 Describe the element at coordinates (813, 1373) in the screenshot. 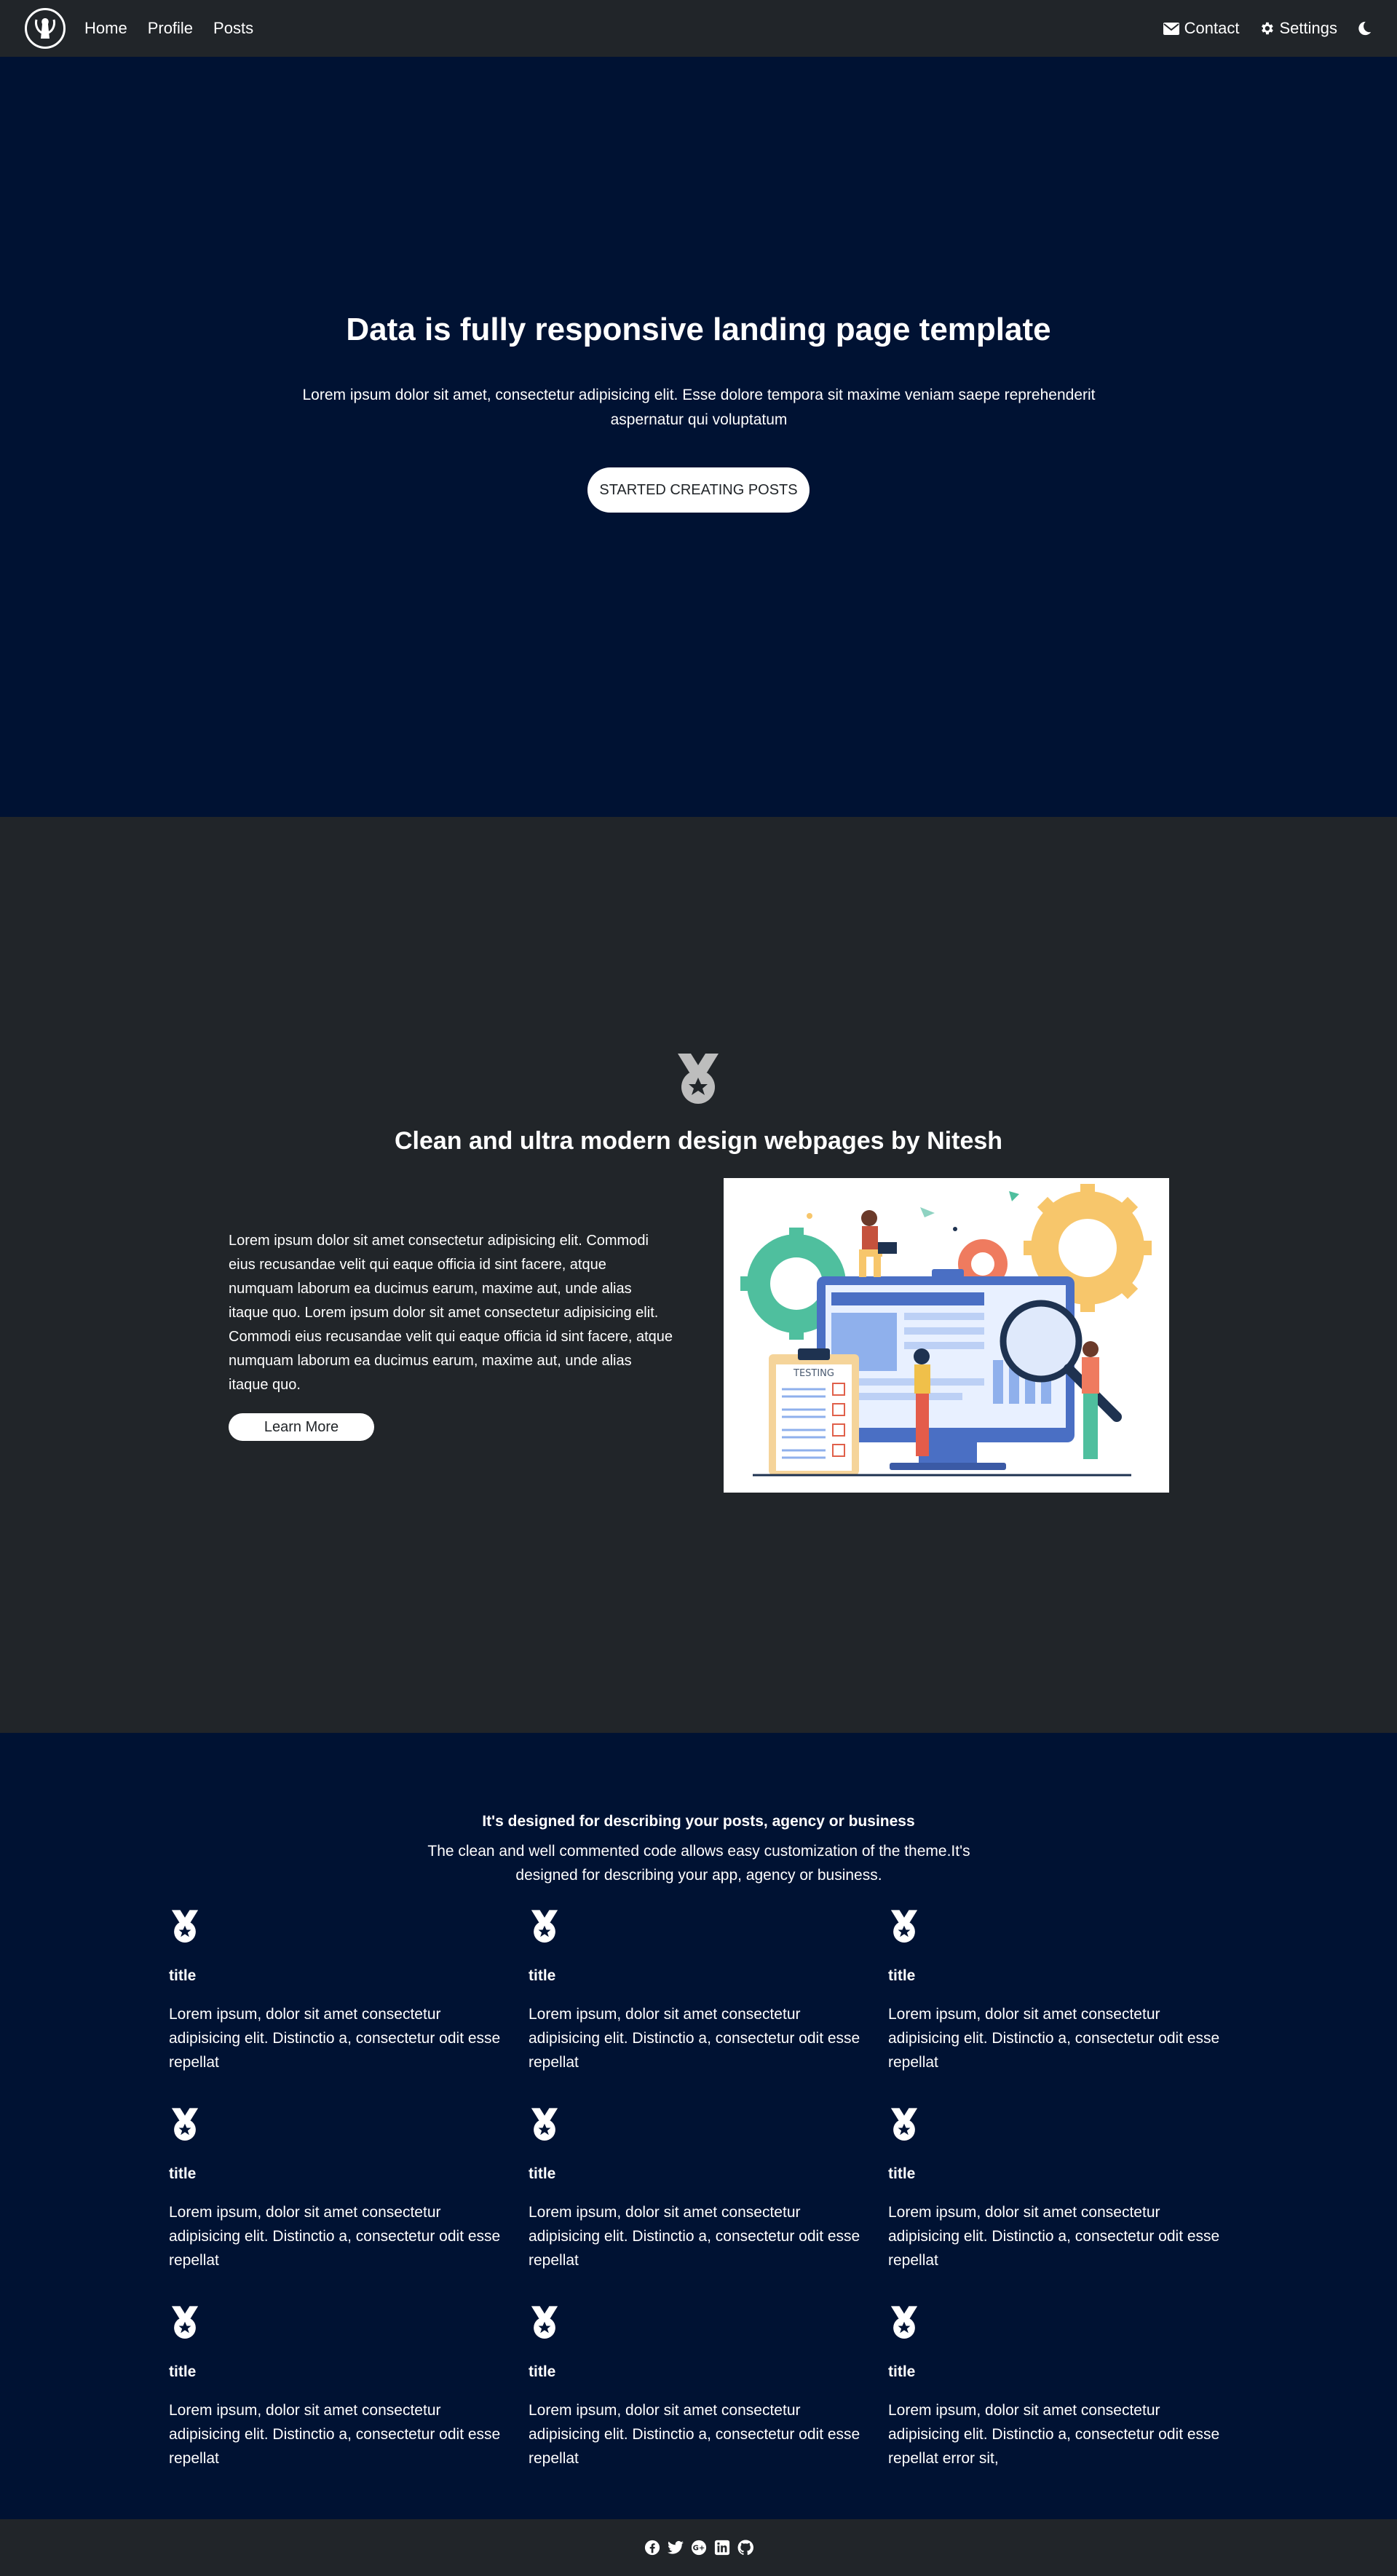

I see `illustration-label: TESTING` at that location.